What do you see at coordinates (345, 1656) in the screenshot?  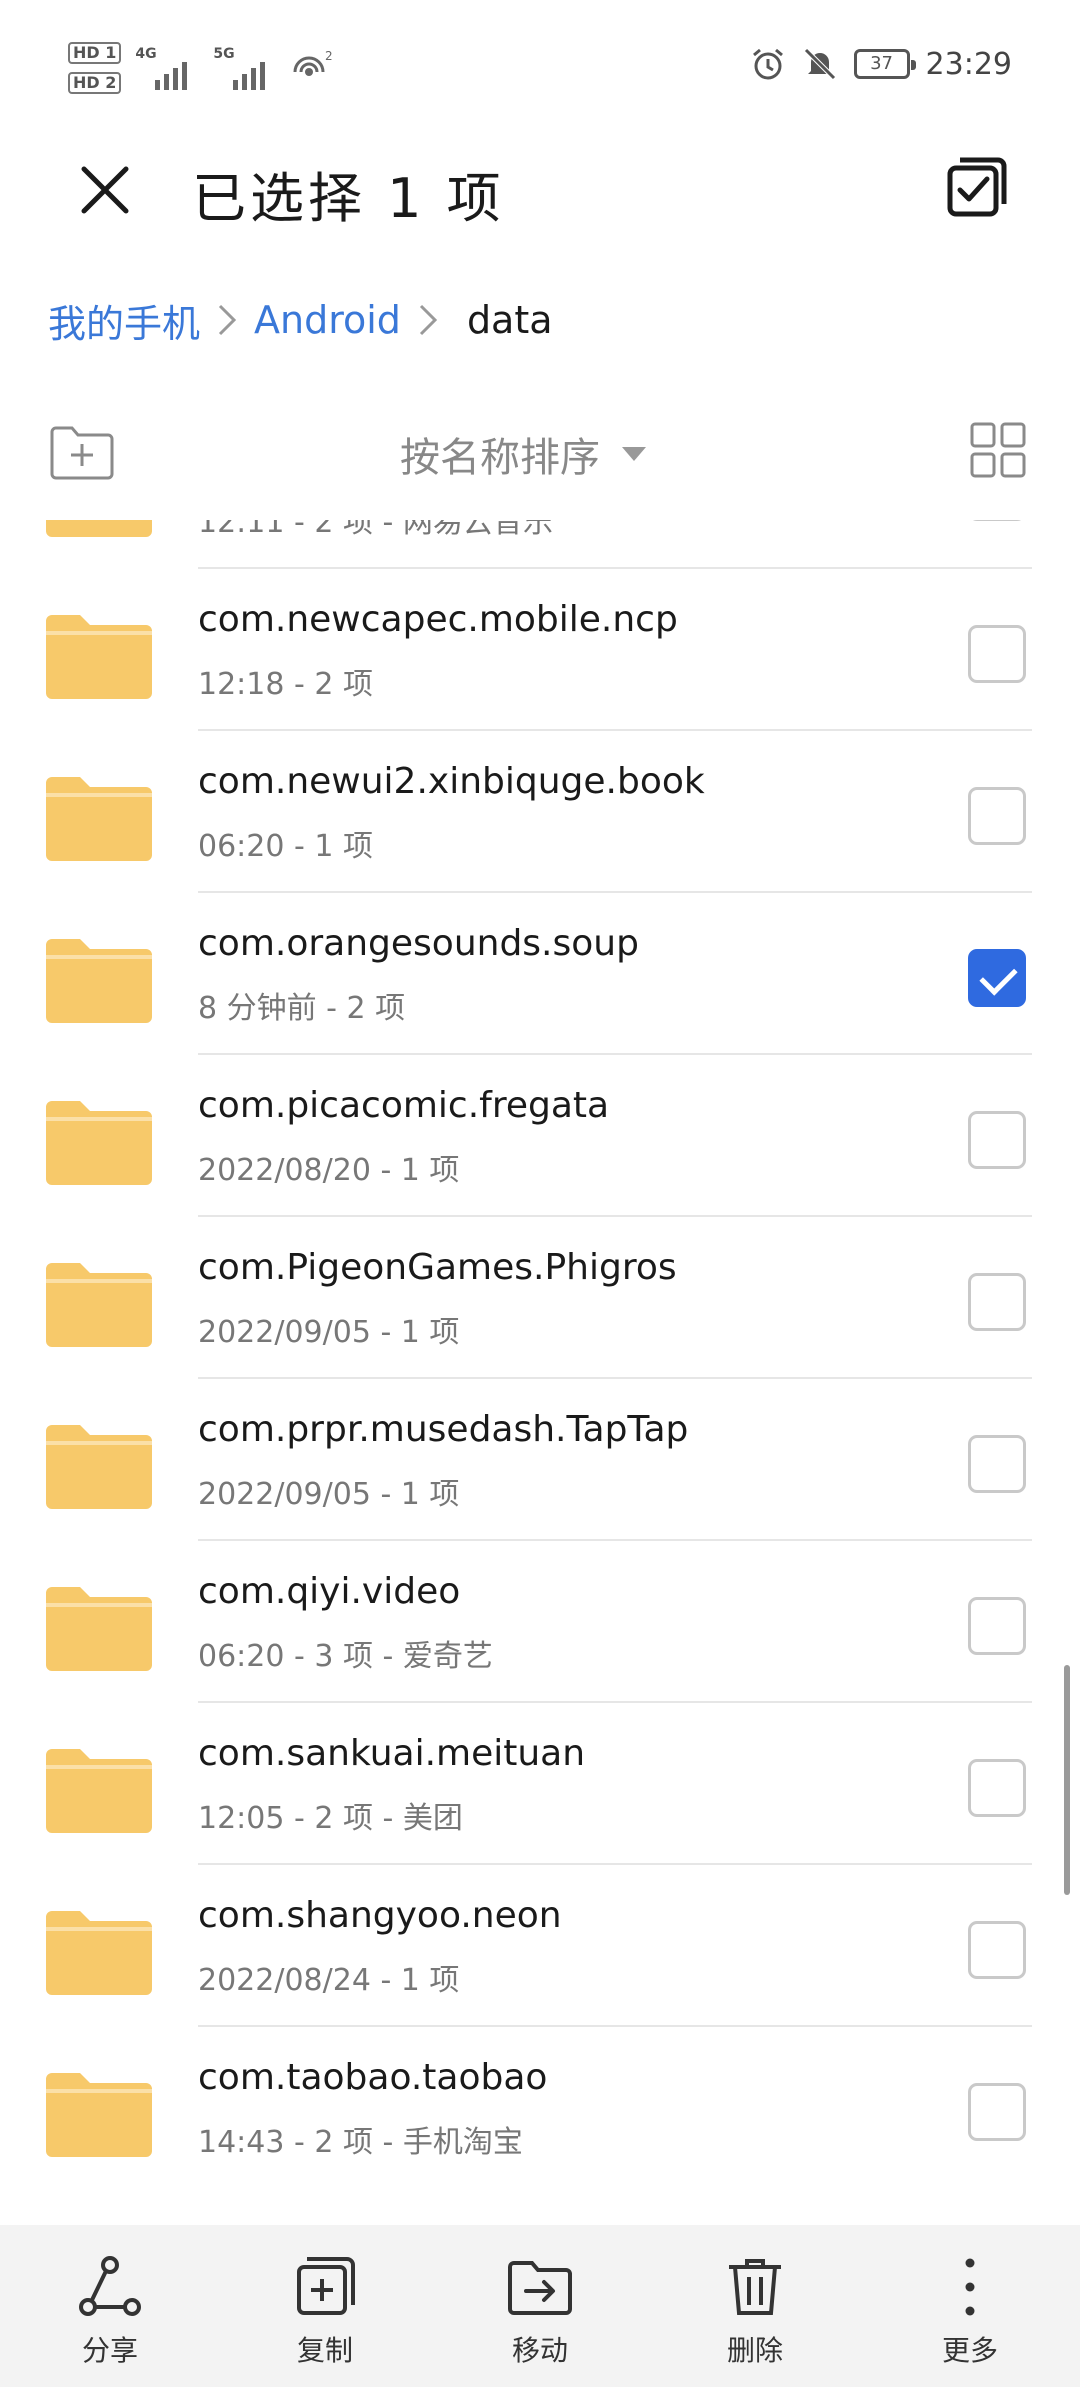 I see `file-meta: 06:20 - 3 项 - 爱奇艺` at bounding box center [345, 1656].